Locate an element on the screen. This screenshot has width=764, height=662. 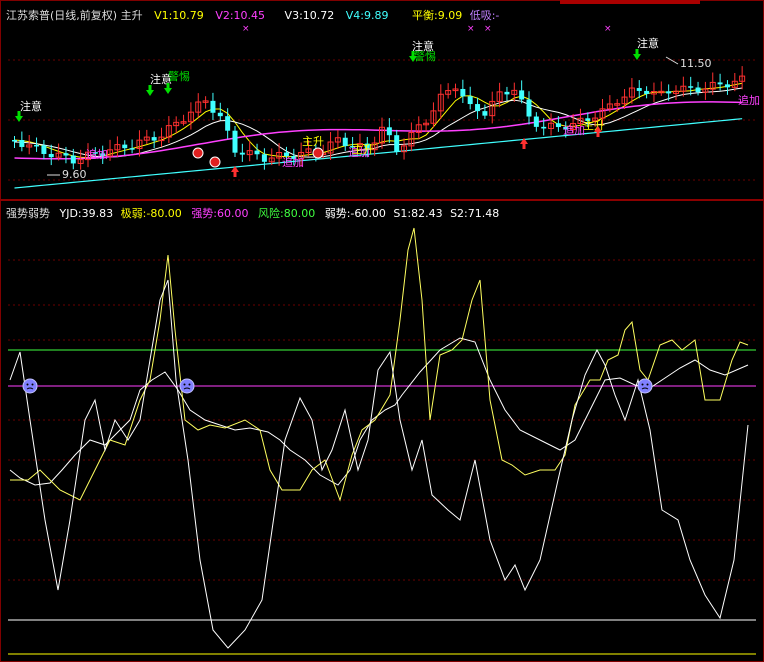
balance-readout: 平衡:9.09 is located at coordinates (437, 15).